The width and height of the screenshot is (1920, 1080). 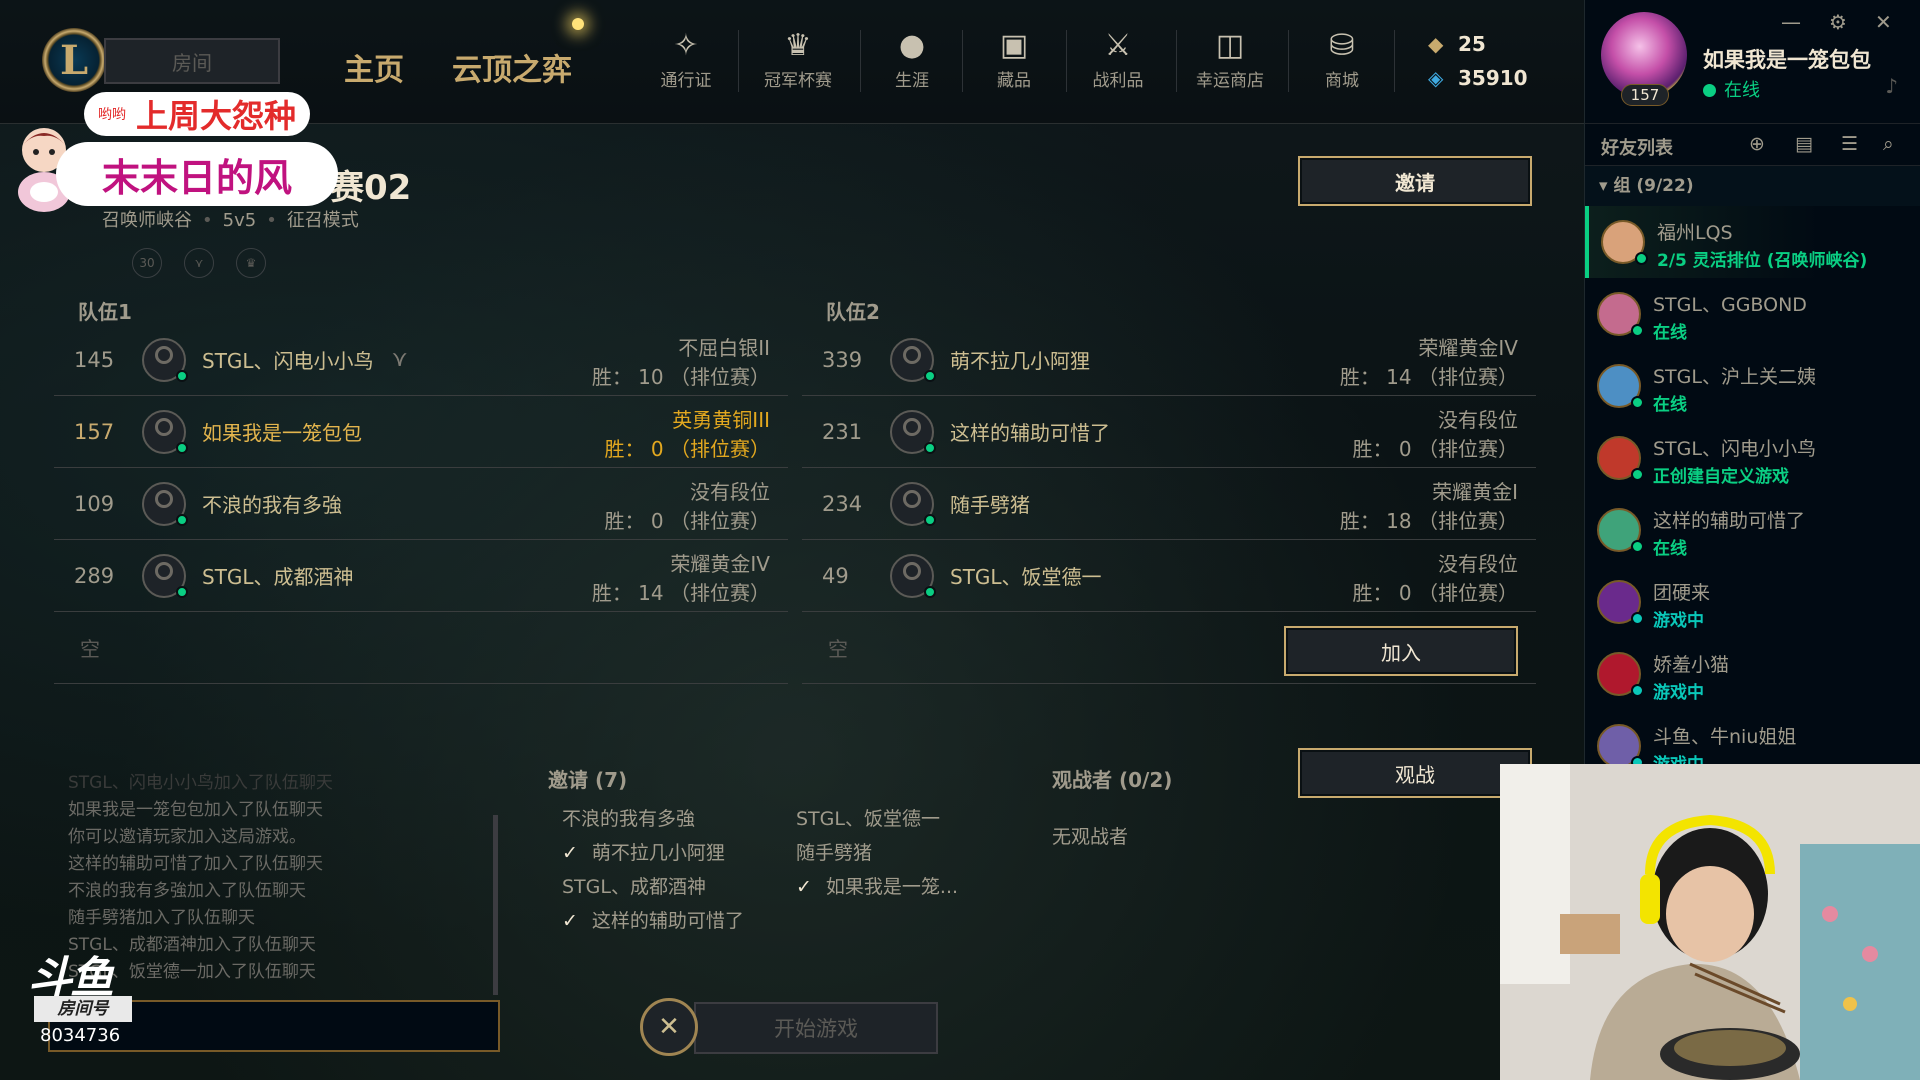 I want to click on invite-entry: STGL、成都酒神, so click(x=634, y=885).